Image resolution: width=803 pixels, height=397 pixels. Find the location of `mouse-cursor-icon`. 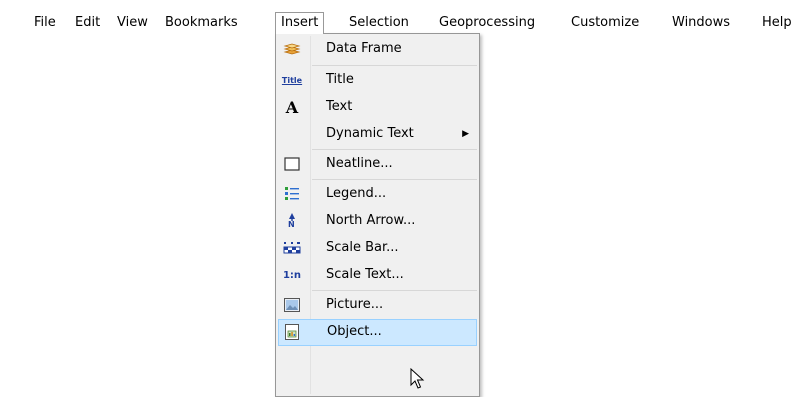

mouse-cursor-icon is located at coordinates (418, 380).